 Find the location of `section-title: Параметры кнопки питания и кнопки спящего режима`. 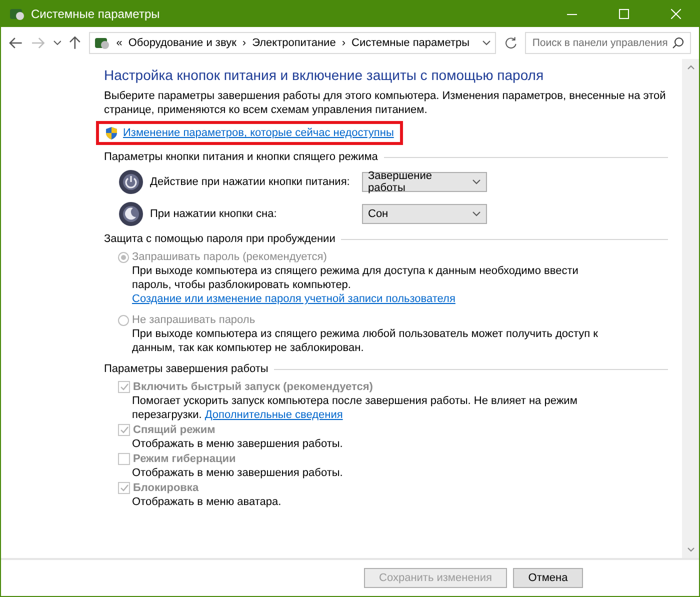

section-title: Параметры кнопки питания и кнопки спящего режима is located at coordinates (241, 157).